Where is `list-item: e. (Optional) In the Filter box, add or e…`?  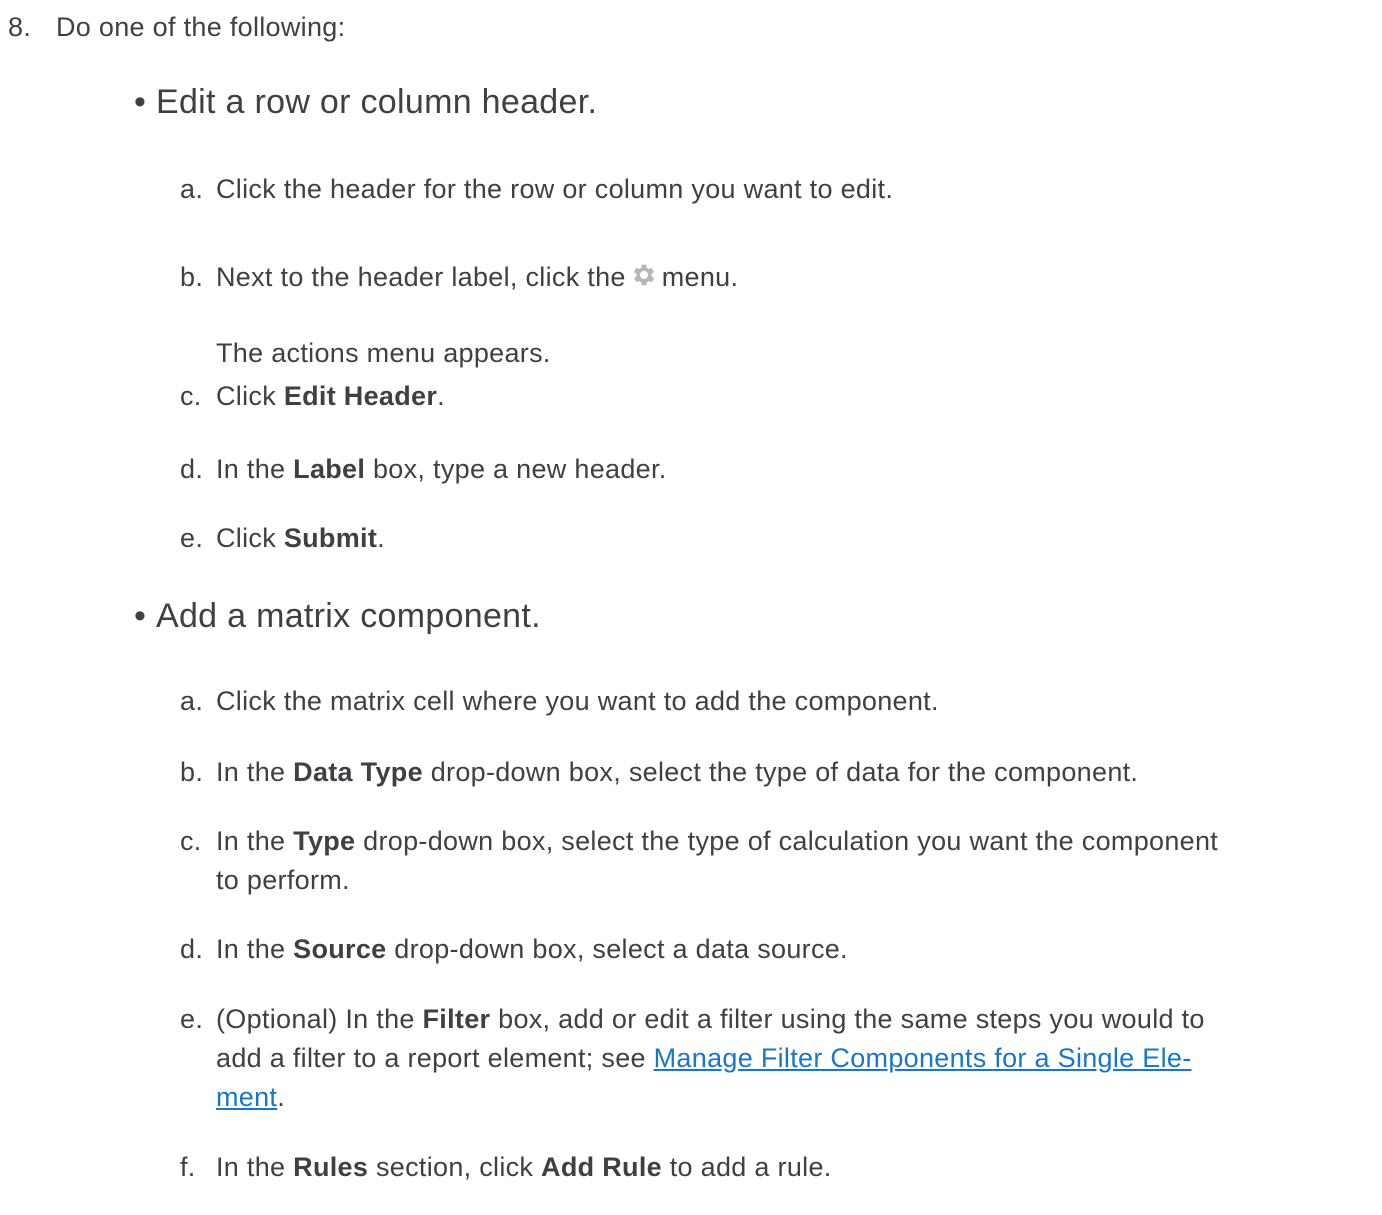
list-item: e. (Optional) In the Filter box, add or e… is located at coordinates (692, 1019).